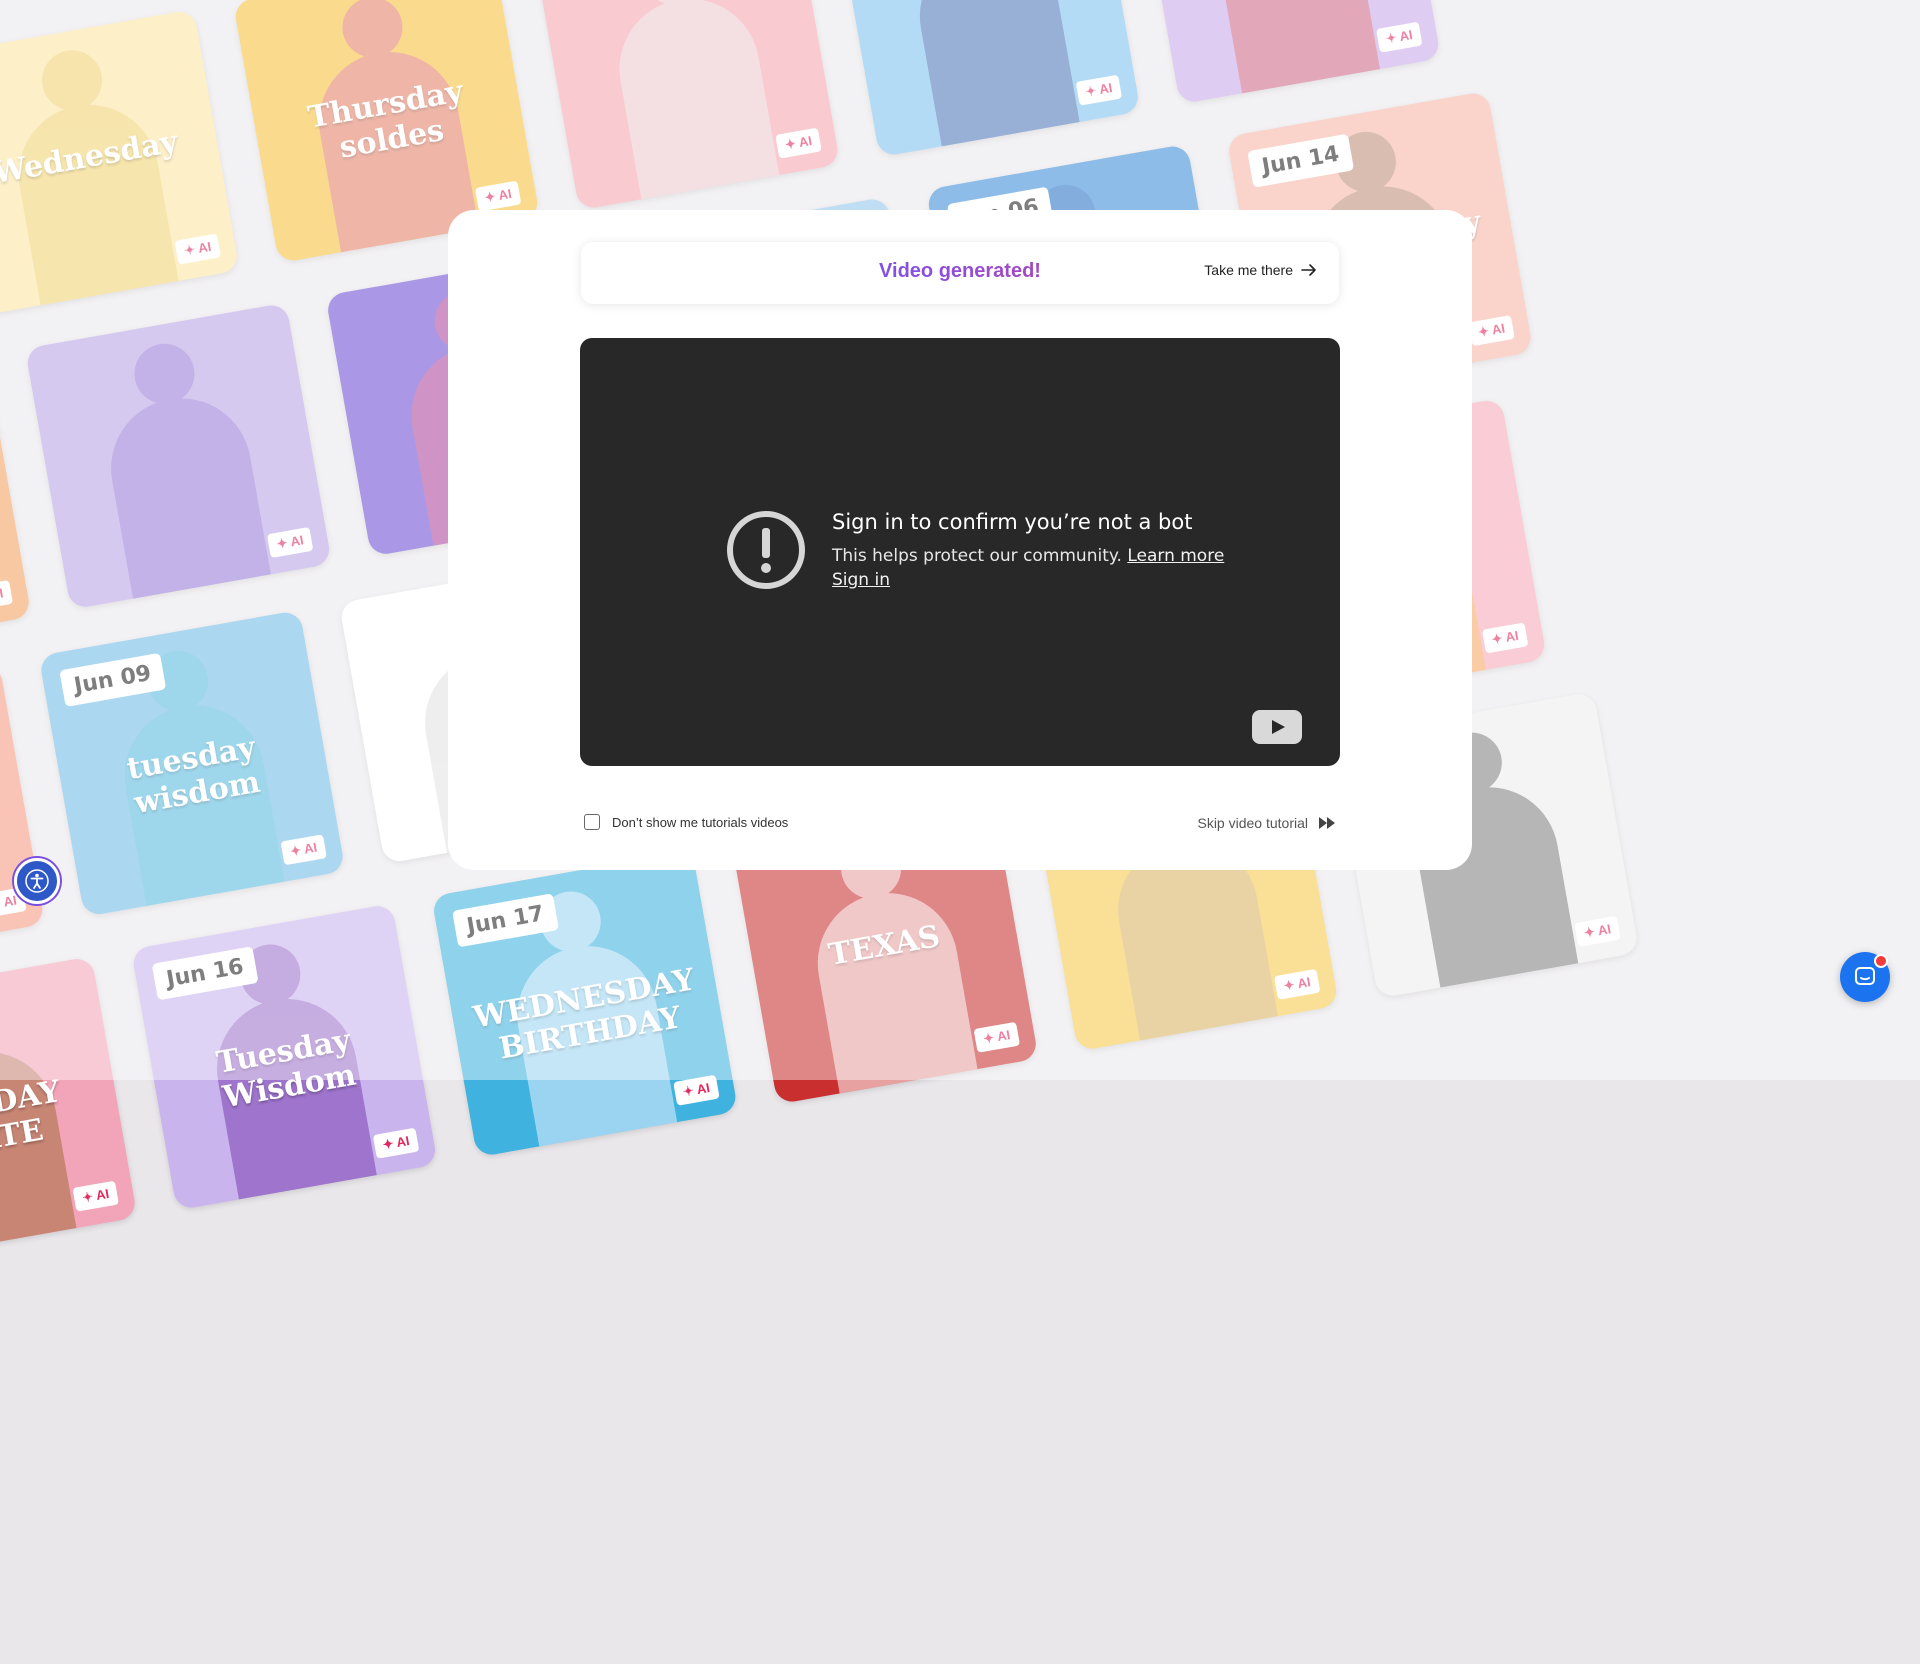 This screenshot has width=1920, height=1664. Describe the element at coordinates (1175, 556) in the screenshot. I see `learn-more-link: Learn more` at that location.